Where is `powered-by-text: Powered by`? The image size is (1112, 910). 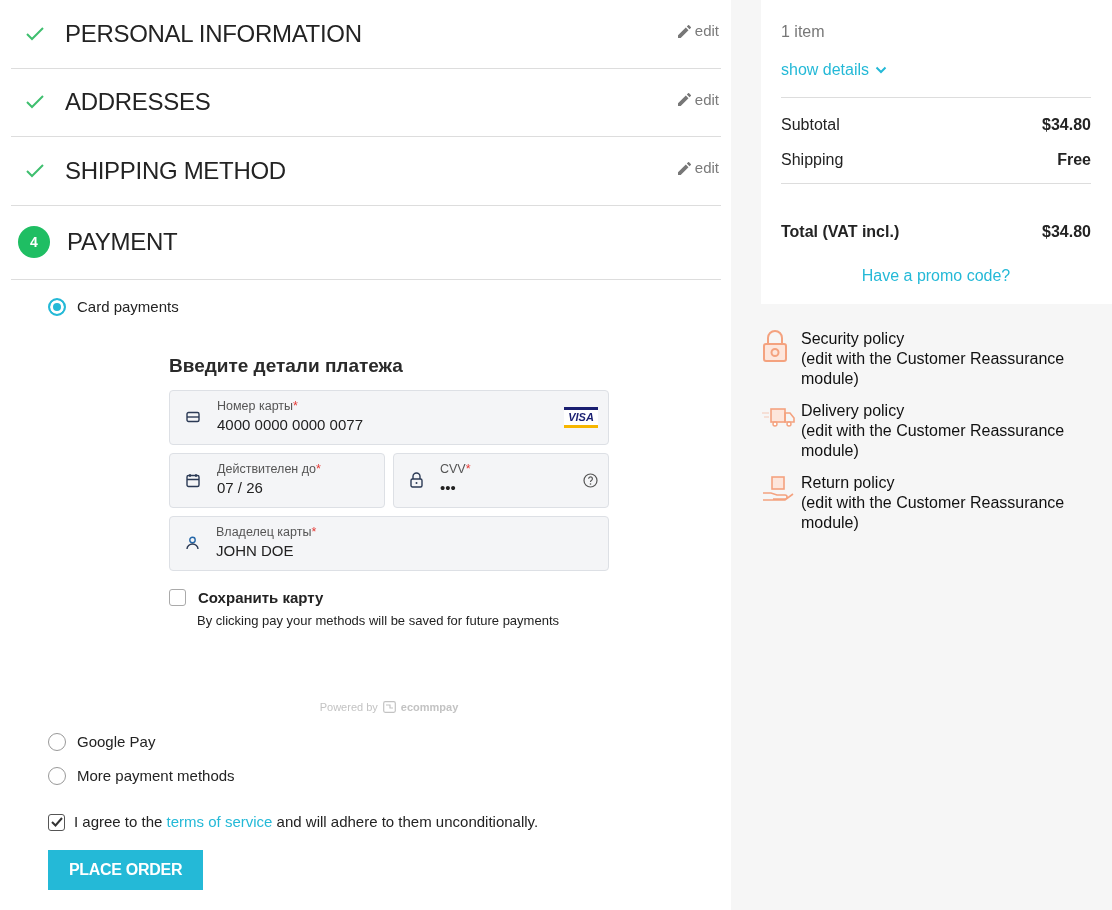
powered-by-text: Powered by is located at coordinates (348, 707).